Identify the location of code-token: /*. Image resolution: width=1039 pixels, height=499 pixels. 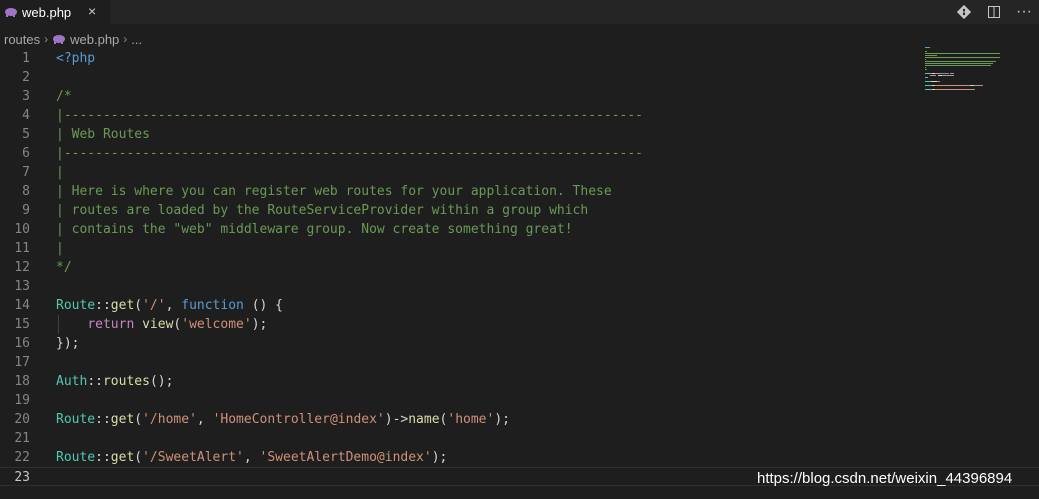
(64, 96).